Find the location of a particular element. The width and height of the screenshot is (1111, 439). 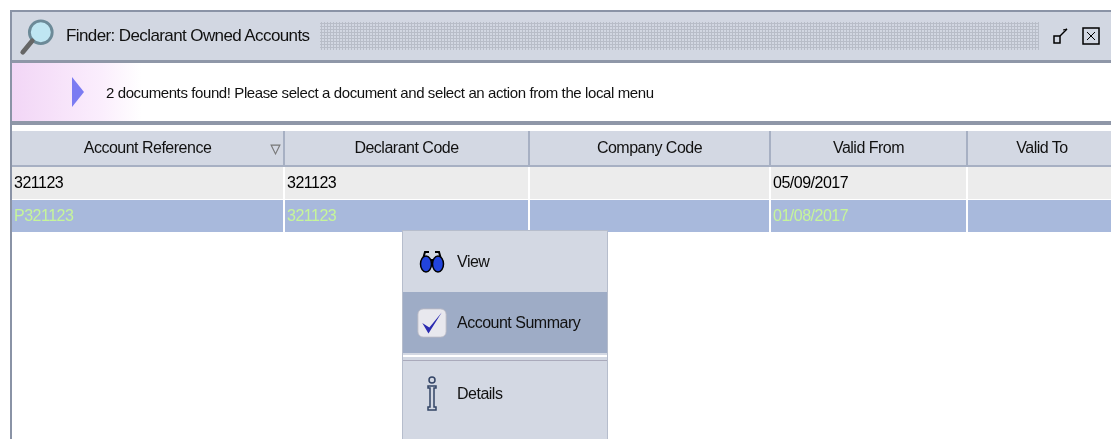

search-icon is located at coordinates (37, 36).